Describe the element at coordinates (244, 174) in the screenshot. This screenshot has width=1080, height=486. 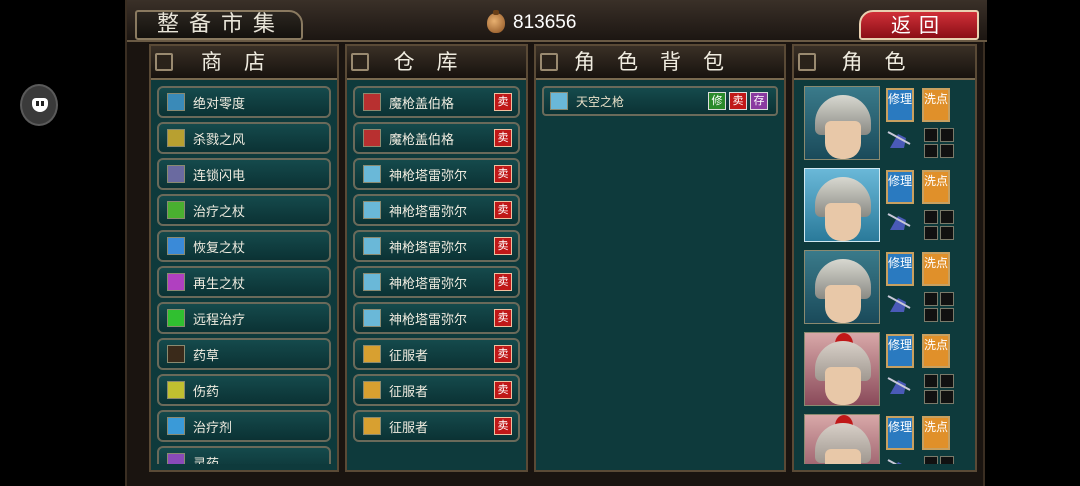
I see `shop-item: 连锁闪电` at that location.